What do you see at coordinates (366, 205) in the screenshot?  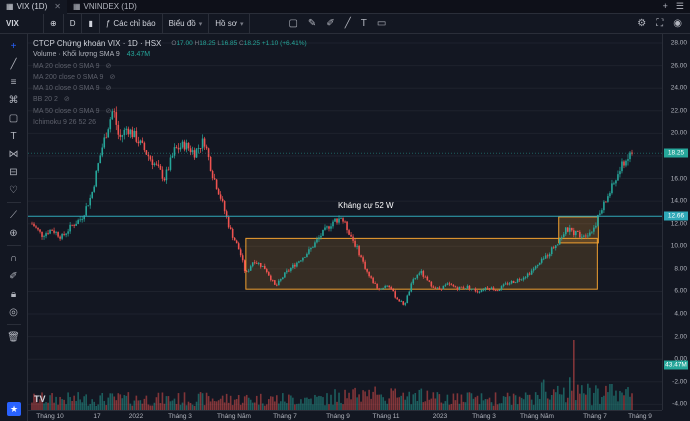 I see `resistance-annotation: Kháng cự 52 W` at bounding box center [366, 205].